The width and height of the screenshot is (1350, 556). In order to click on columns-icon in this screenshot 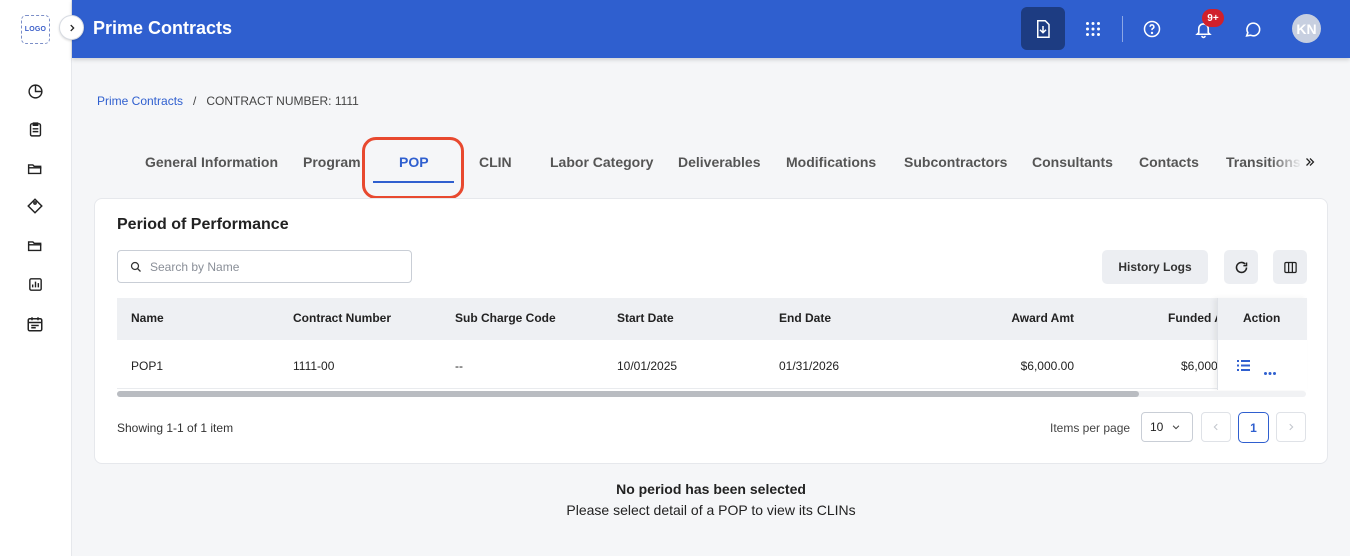, I will do `click(1290, 267)`.